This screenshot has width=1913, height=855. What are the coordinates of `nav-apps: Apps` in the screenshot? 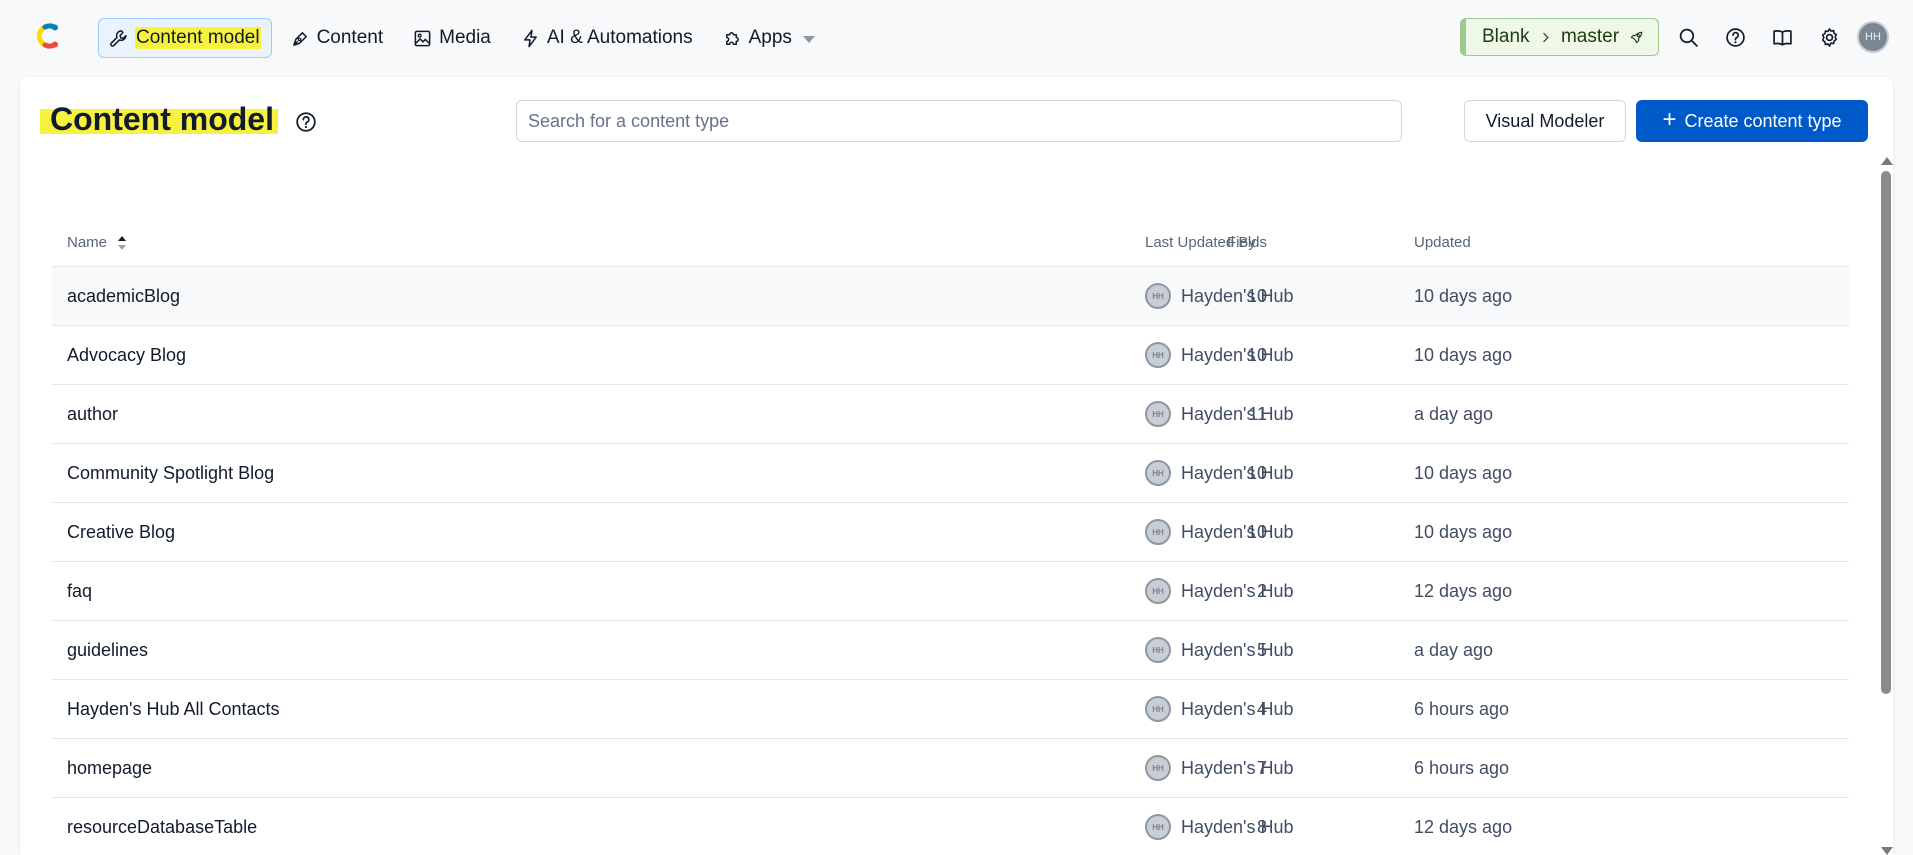 It's located at (769, 38).